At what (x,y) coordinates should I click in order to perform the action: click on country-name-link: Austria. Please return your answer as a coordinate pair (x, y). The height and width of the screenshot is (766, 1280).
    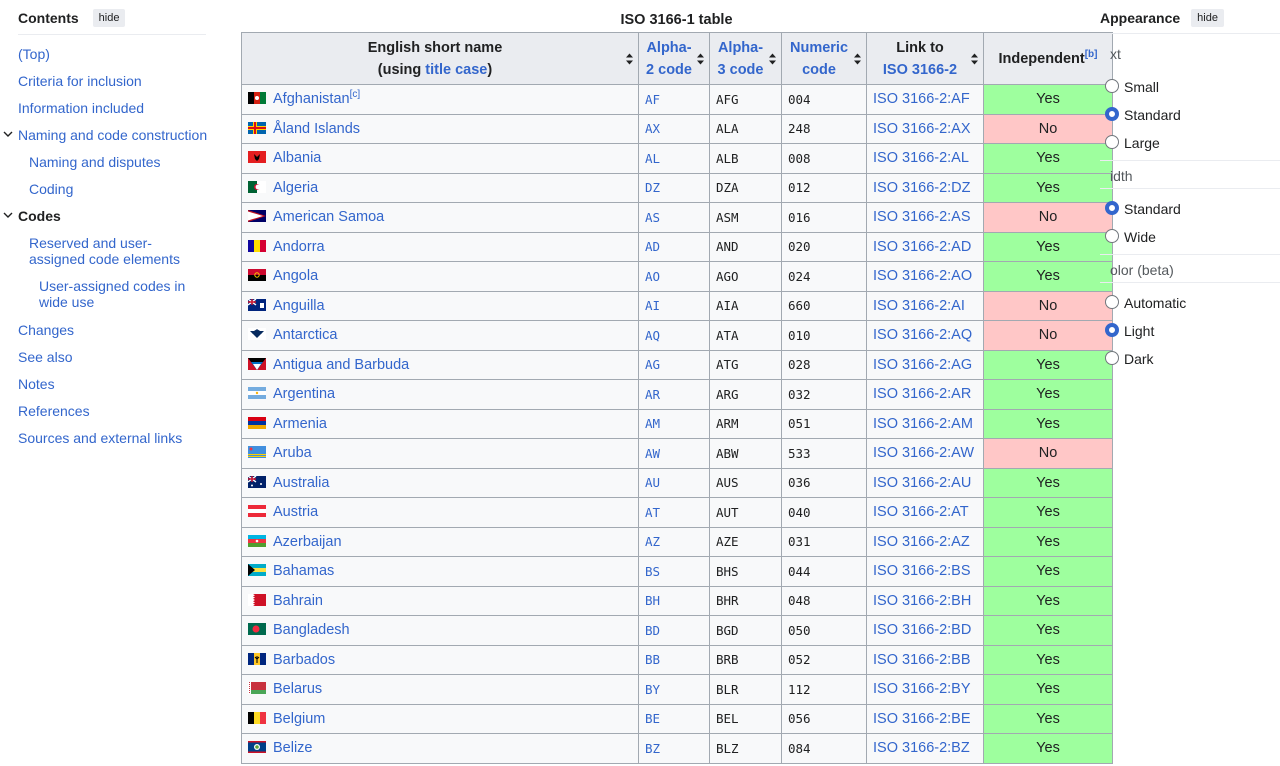
    Looking at the image, I should click on (295, 512).